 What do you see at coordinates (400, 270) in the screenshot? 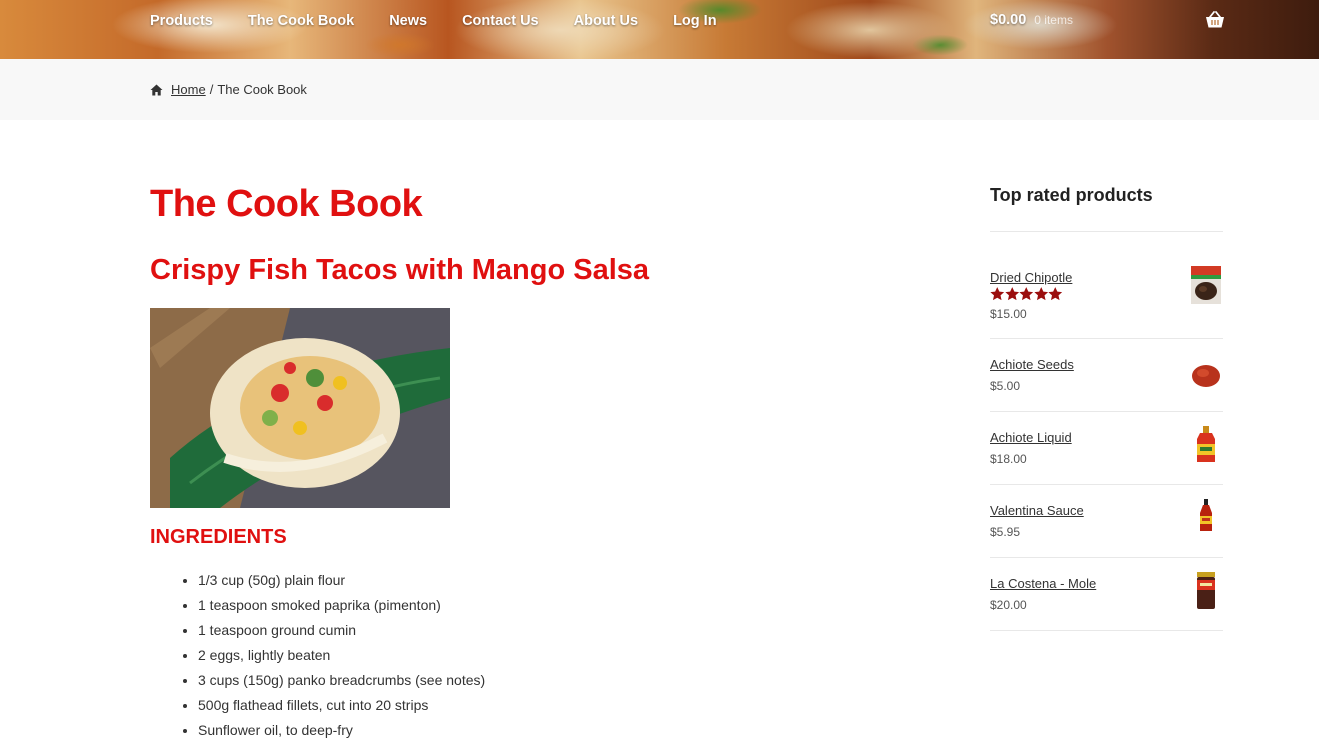
I see `recipe-title: Crispy Fish Tacos with Mango Salsa` at bounding box center [400, 270].